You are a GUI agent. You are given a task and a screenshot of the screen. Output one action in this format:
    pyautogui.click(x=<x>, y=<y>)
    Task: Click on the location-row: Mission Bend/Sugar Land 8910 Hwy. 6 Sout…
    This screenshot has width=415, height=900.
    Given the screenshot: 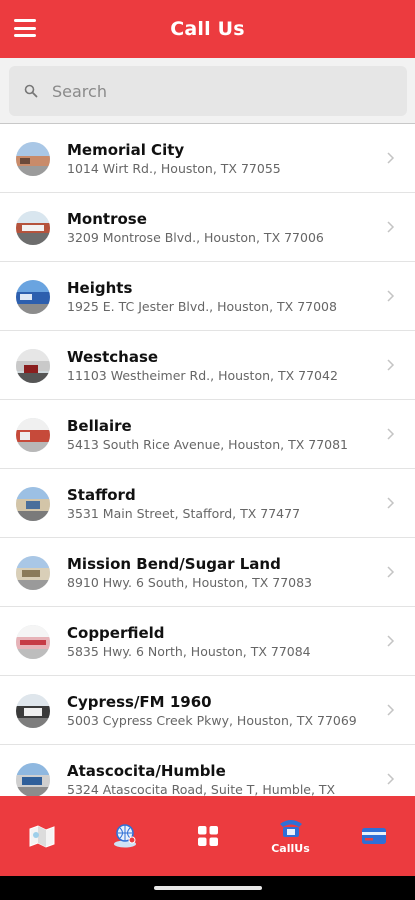 What is the action you would take?
    pyautogui.click(x=207, y=572)
    